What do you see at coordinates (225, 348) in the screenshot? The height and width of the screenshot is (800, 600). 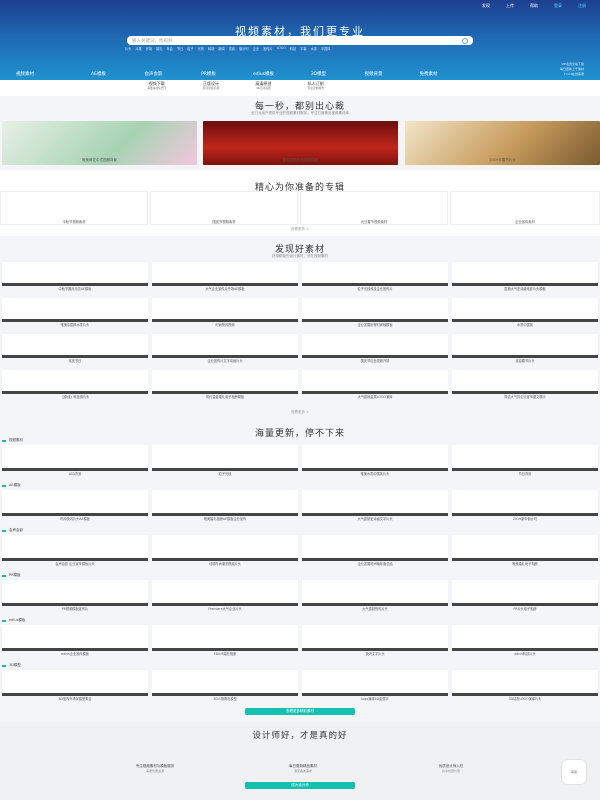 I see `material-card: 企业宣传片文字动画片头` at bounding box center [225, 348].